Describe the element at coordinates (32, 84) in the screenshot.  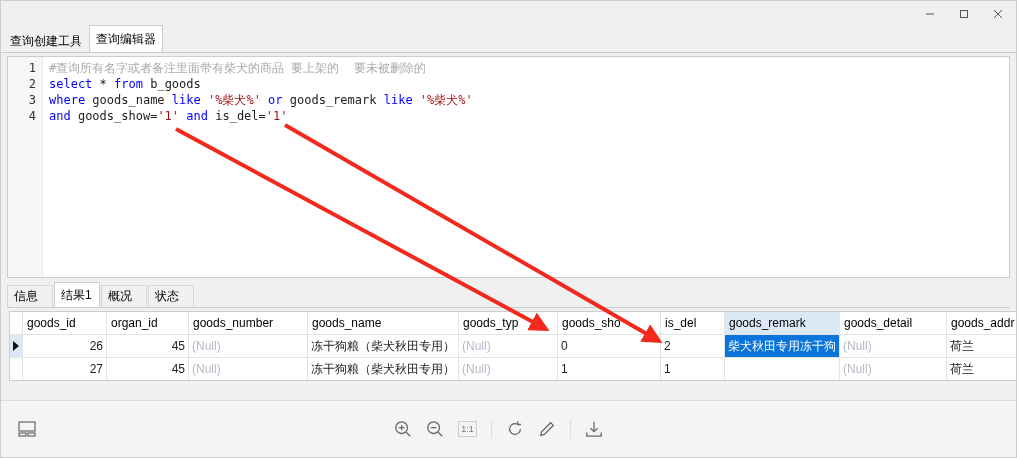
I see `line-number: 2` at that location.